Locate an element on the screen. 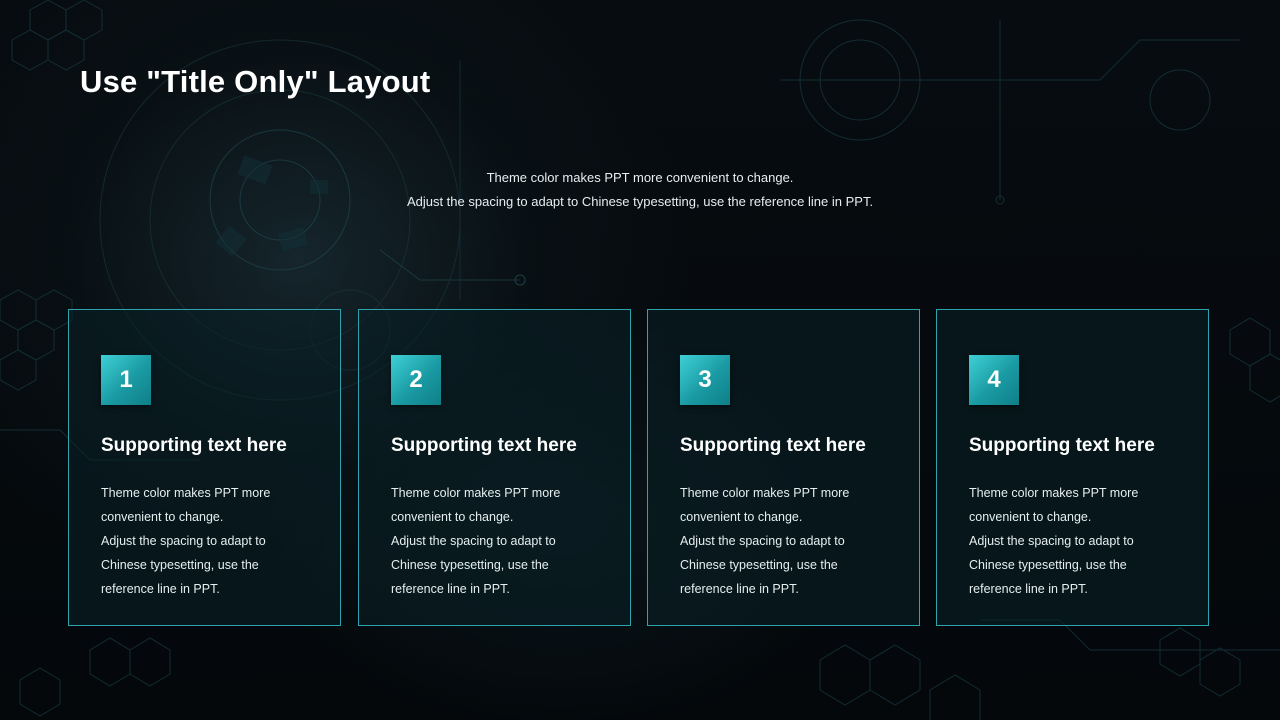 The width and height of the screenshot is (1280, 720). number-badge: 1 is located at coordinates (126, 380).